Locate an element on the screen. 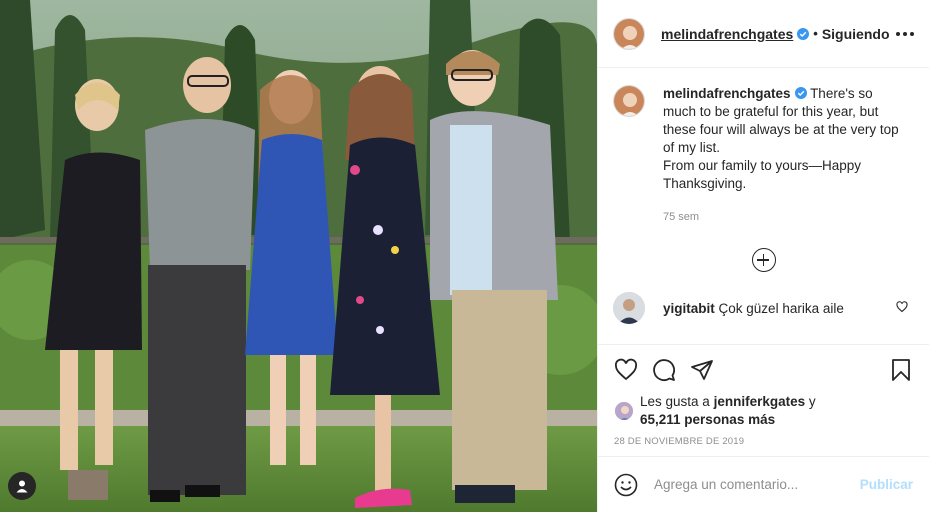 This screenshot has height=512, width=929. author-avatar-image is located at coordinates (629, 33).